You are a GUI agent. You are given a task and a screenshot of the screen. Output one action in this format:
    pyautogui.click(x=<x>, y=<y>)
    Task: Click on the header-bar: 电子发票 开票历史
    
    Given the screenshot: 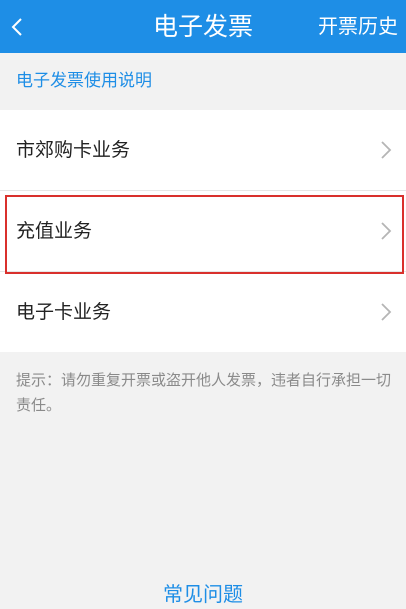 What is the action you would take?
    pyautogui.click(x=203, y=26)
    